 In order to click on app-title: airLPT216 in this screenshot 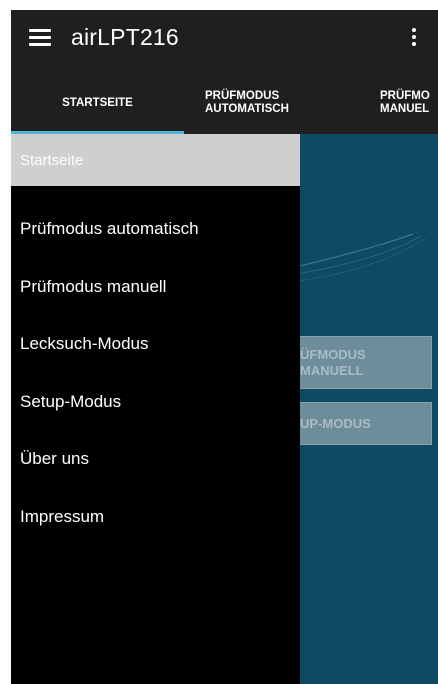, I will do `click(125, 37)`.